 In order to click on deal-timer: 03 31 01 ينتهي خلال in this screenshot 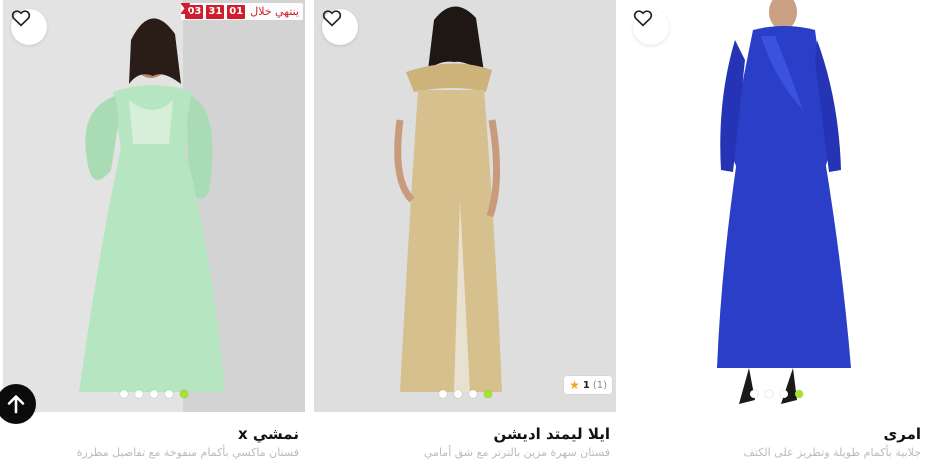, I will do `click(242, 11)`.